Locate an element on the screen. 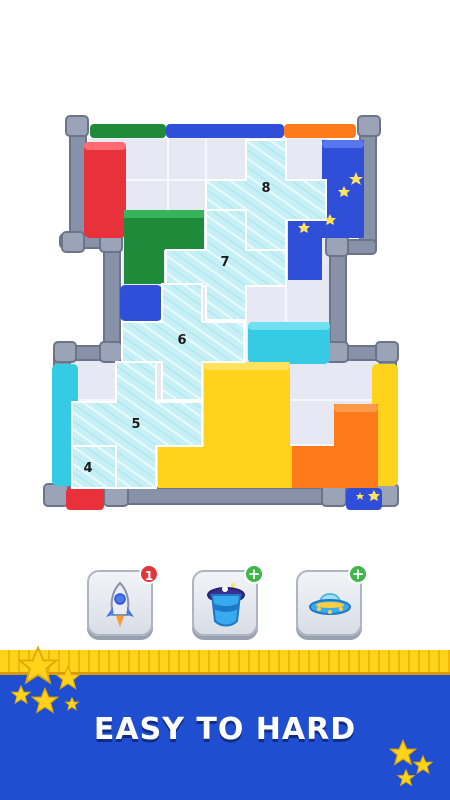 Image resolution: width=450 pixels, height=800 pixels. block-blue-small is located at coordinates (141, 303).